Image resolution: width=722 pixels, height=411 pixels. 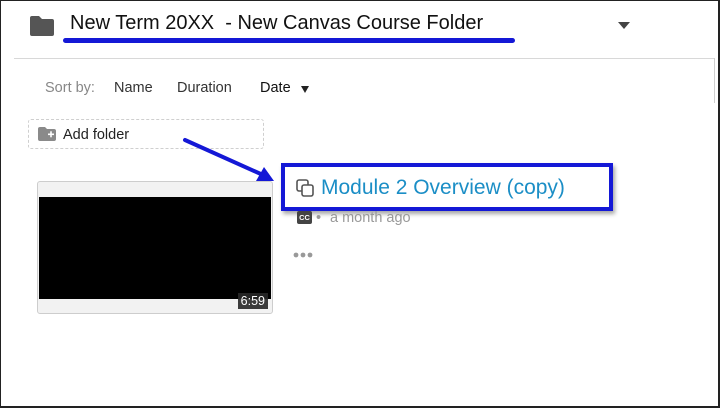 What do you see at coordinates (277, 23) in the screenshot?
I see `folder-title: New Term 20XX - New Canvas Course Folder` at bounding box center [277, 23].